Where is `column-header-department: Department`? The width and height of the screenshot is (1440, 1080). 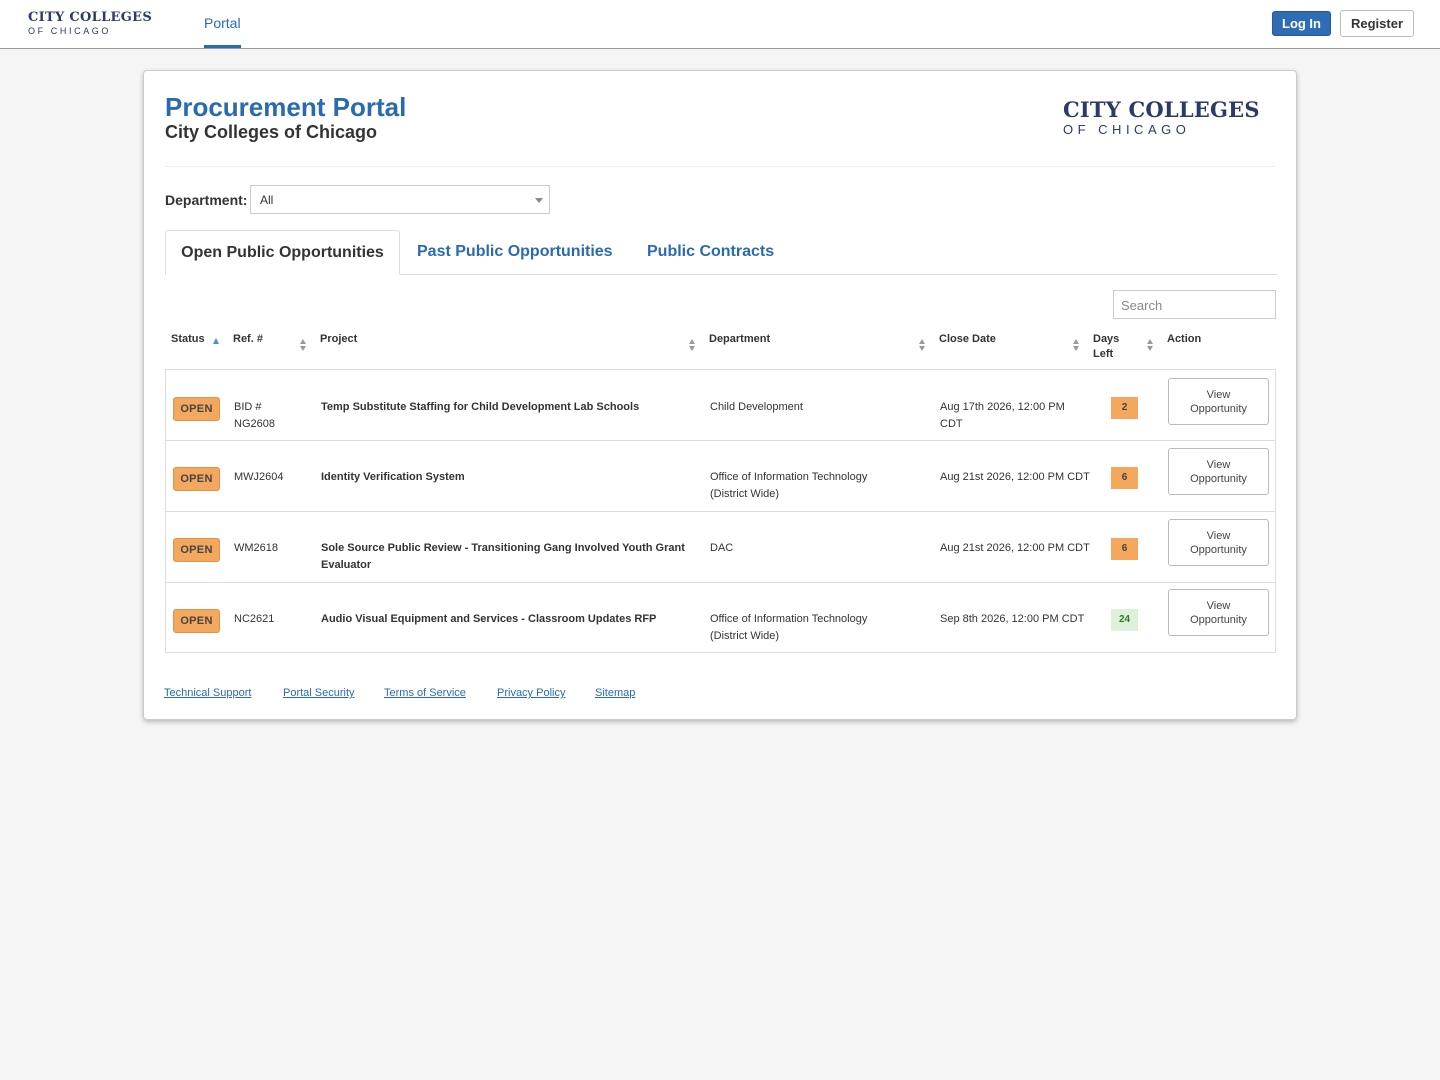
column-header-department: Department is located at coordinates (739, 339).